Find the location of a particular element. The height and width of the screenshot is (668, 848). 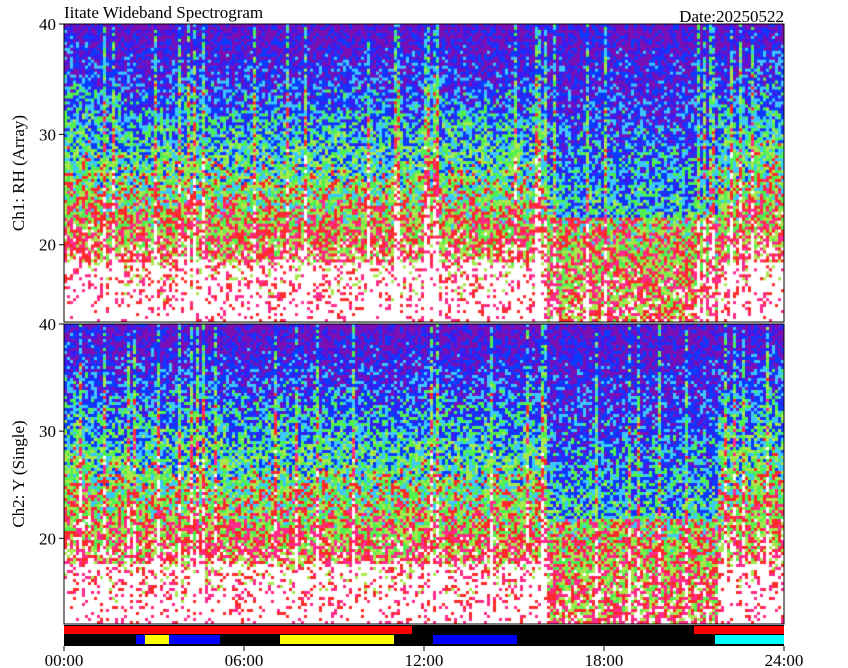

x-tick-label: 12:00 is located at coordinates (424, 659).